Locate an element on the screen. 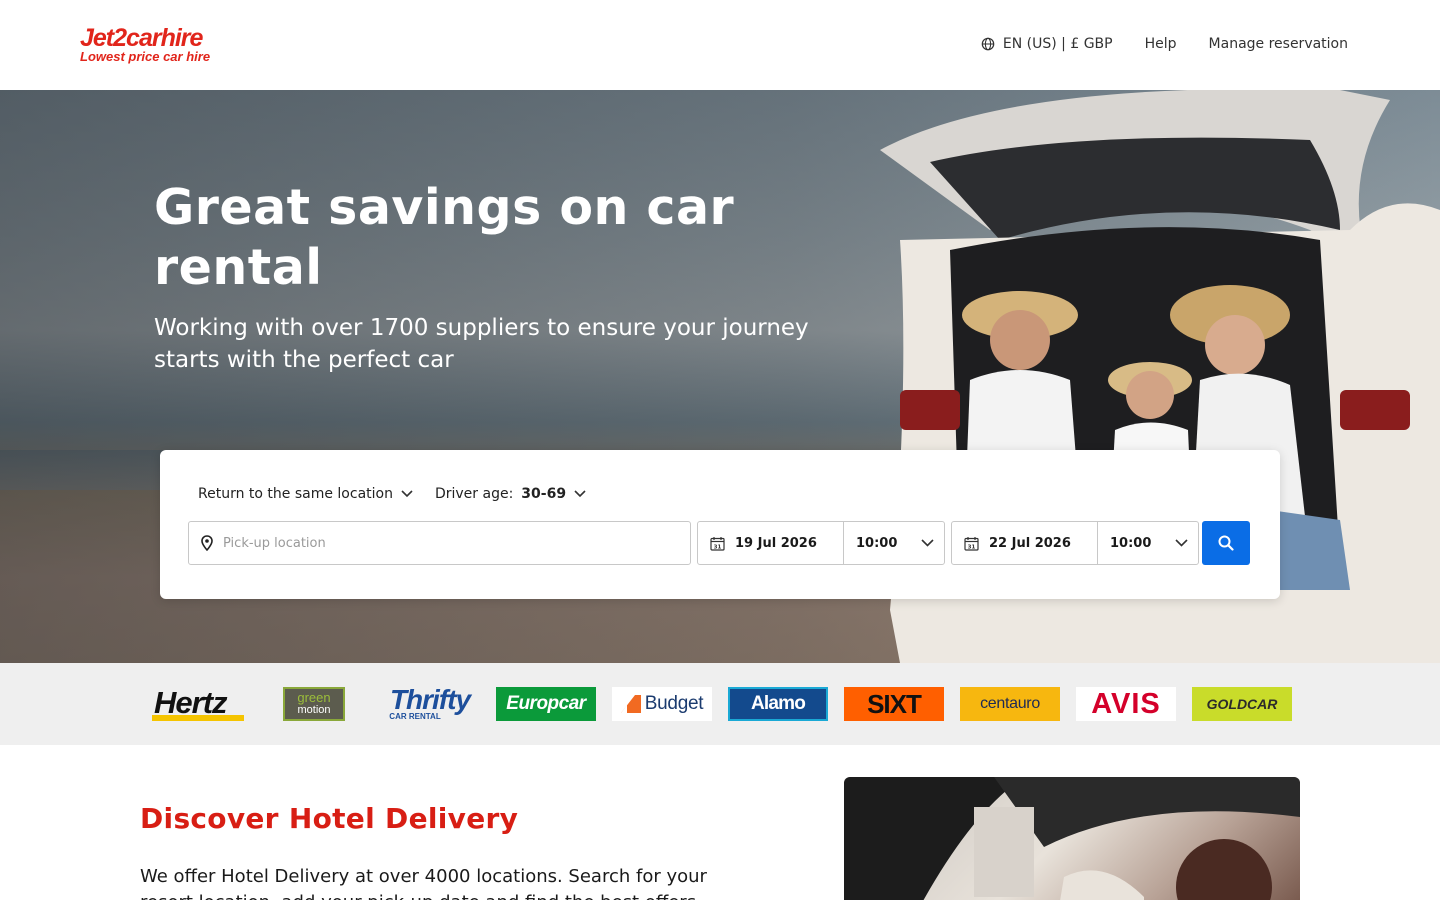  budget-logo-text: Budget is located at coordinates (674, 703).